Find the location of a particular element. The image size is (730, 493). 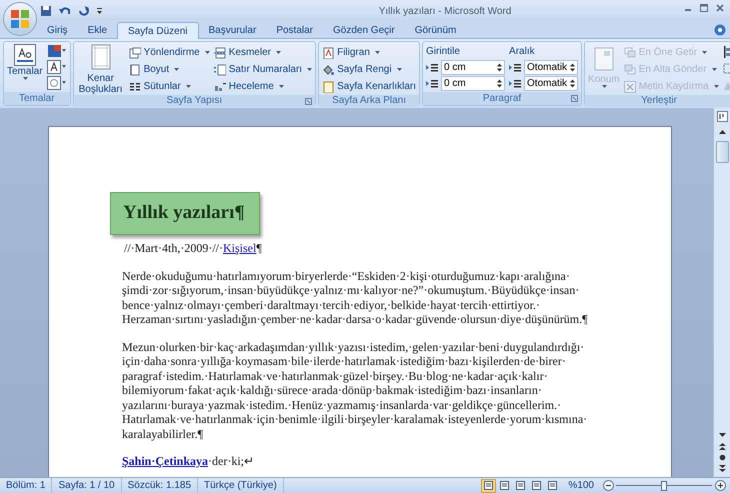

zoom-slider is located at coordinates (664, 485).